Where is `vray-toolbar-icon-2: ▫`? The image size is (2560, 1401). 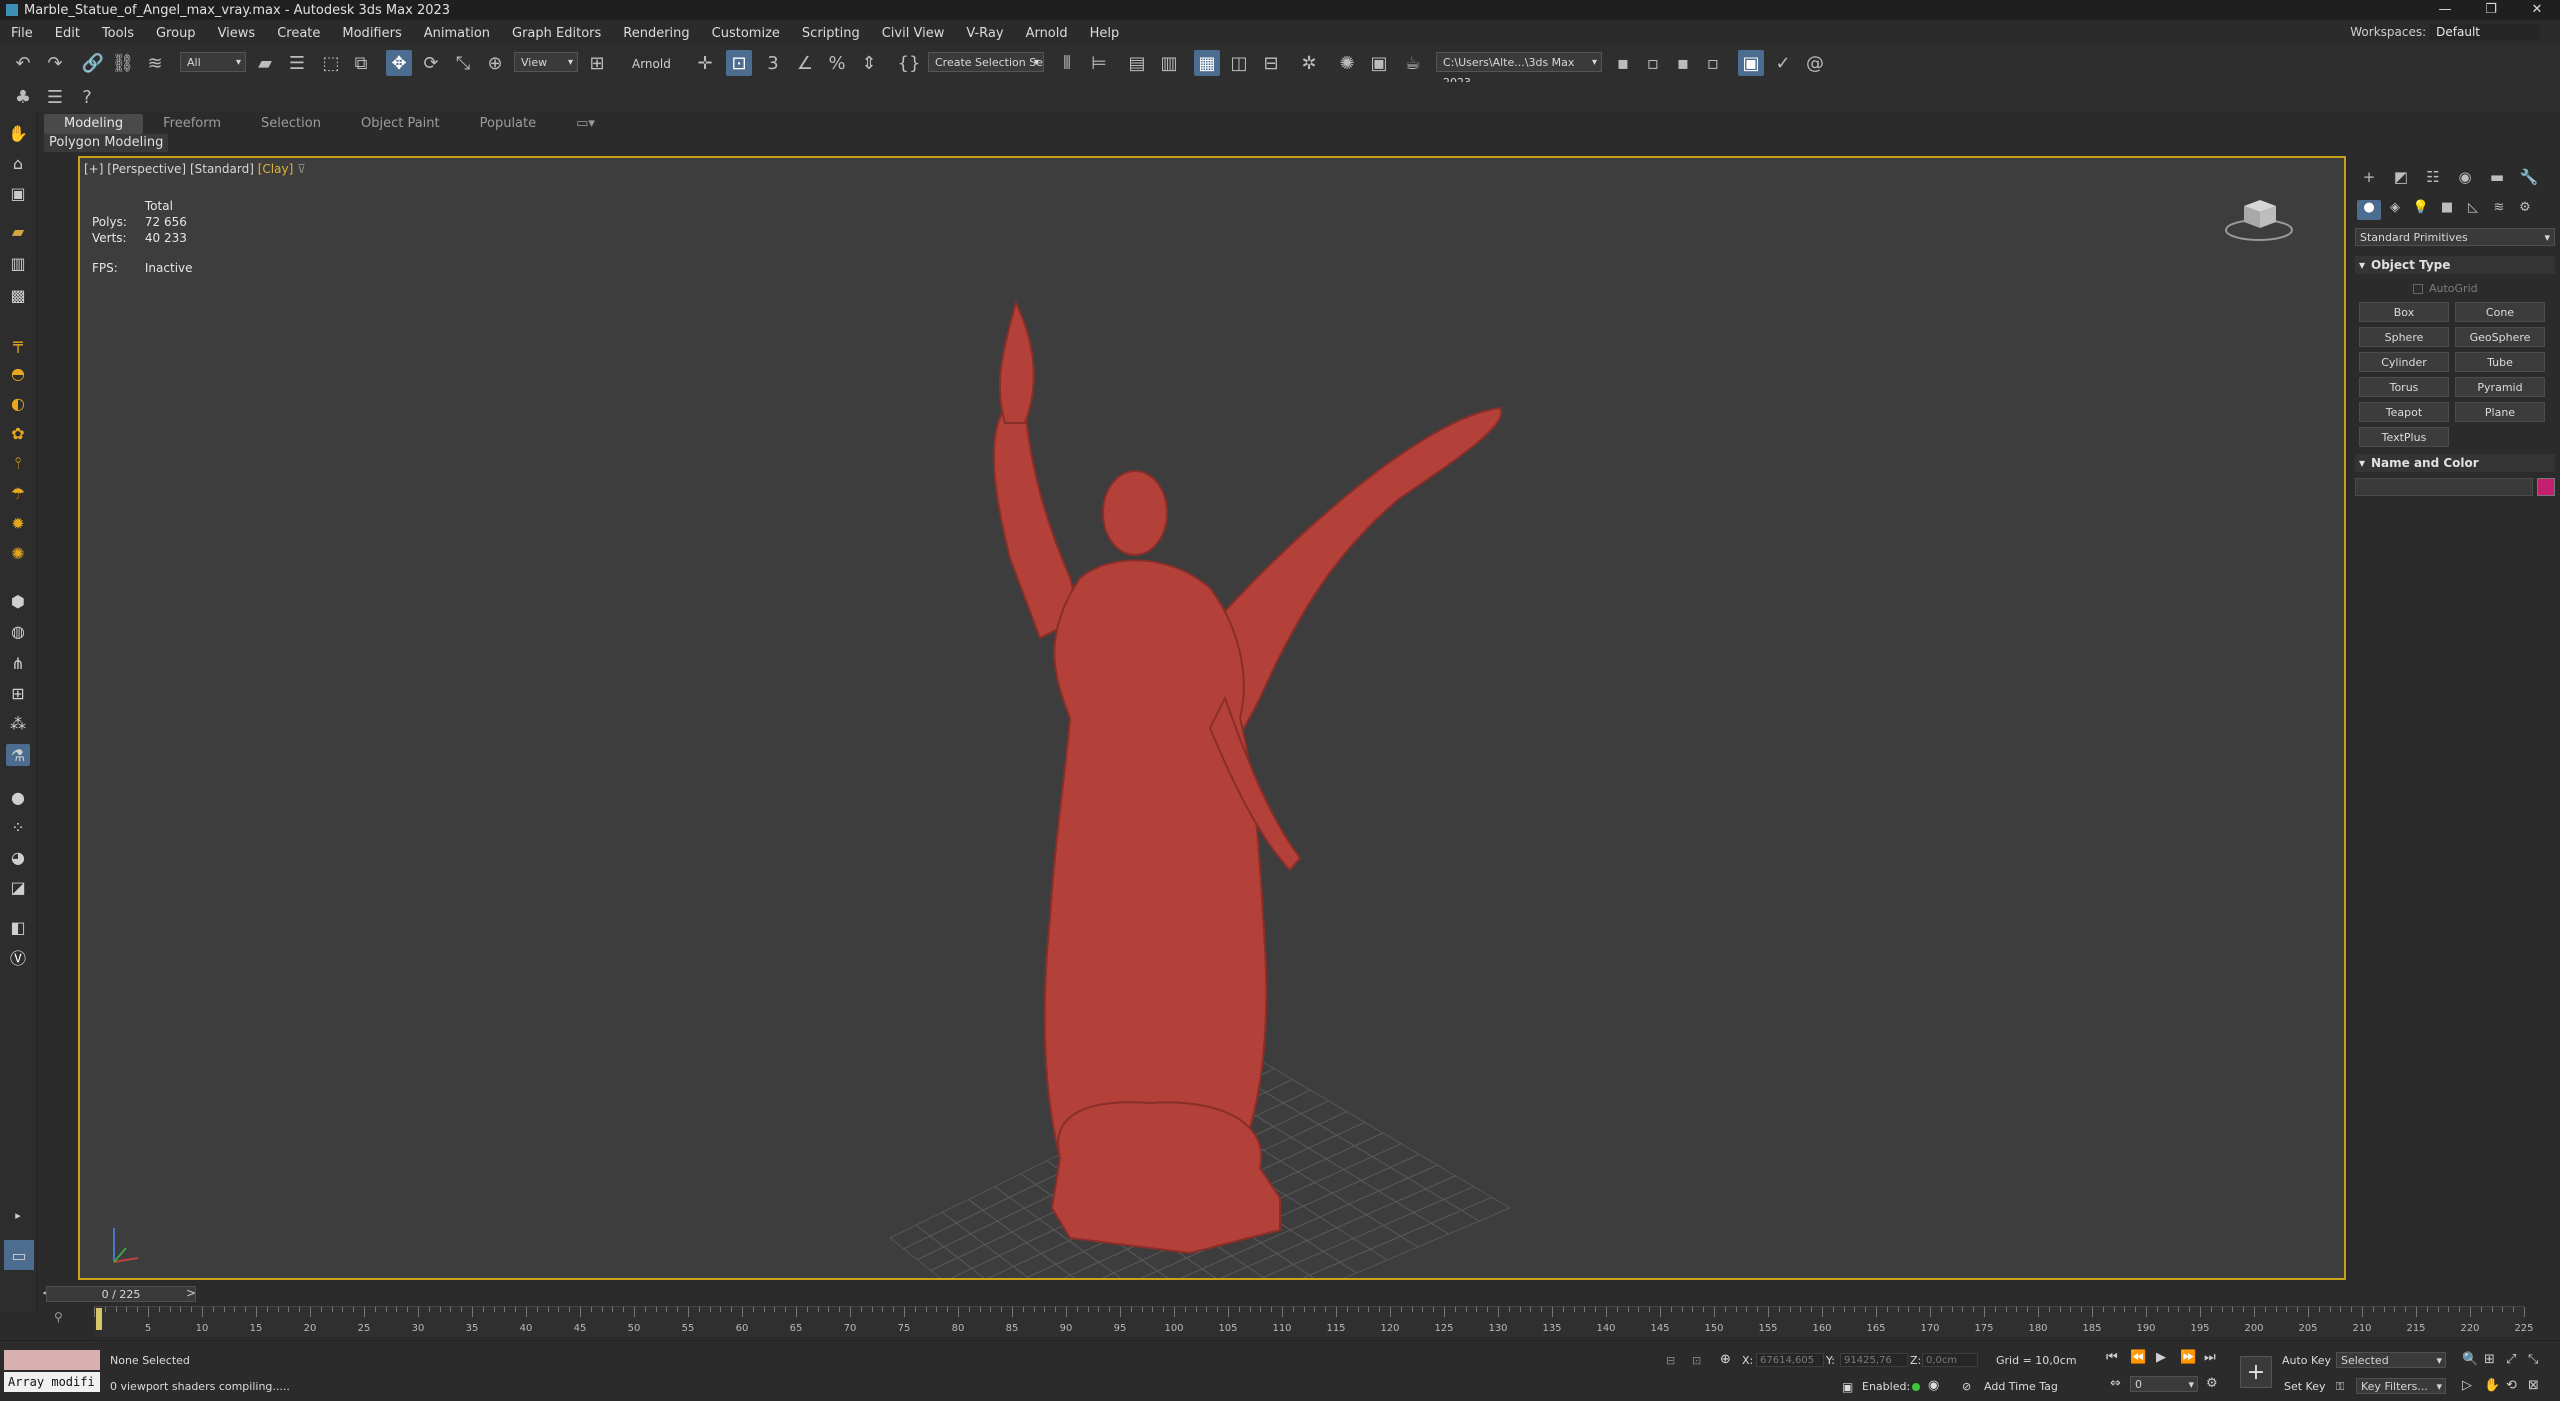 vray-toolbar-icon-2: ▫ is located at coordinates (1653, 63).